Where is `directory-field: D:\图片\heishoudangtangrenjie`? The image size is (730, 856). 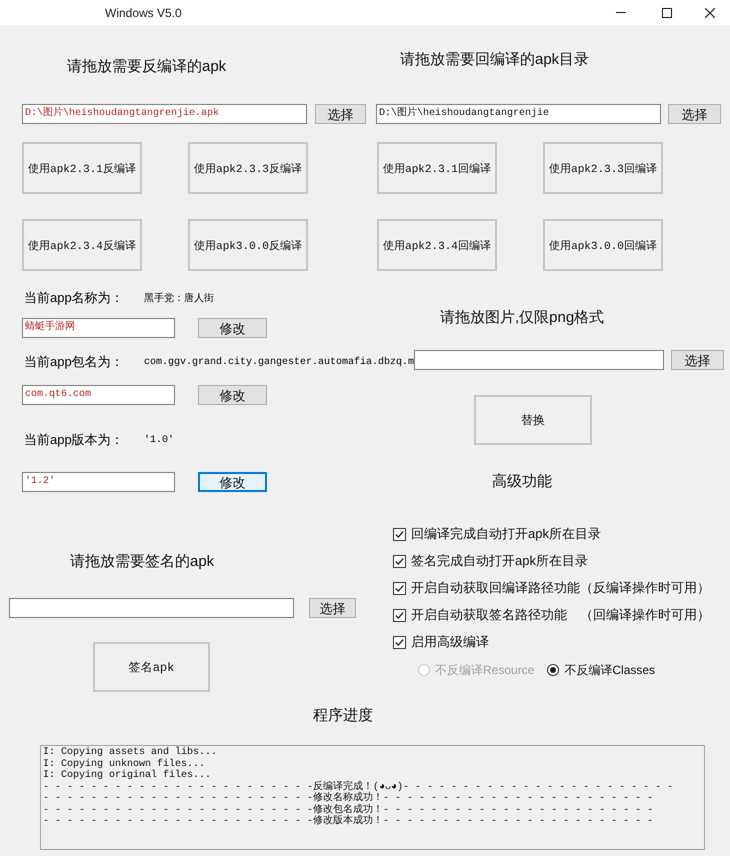 directory-field: D:\图片\heishoudangtangrenjie is located at coordinates (518, 114).